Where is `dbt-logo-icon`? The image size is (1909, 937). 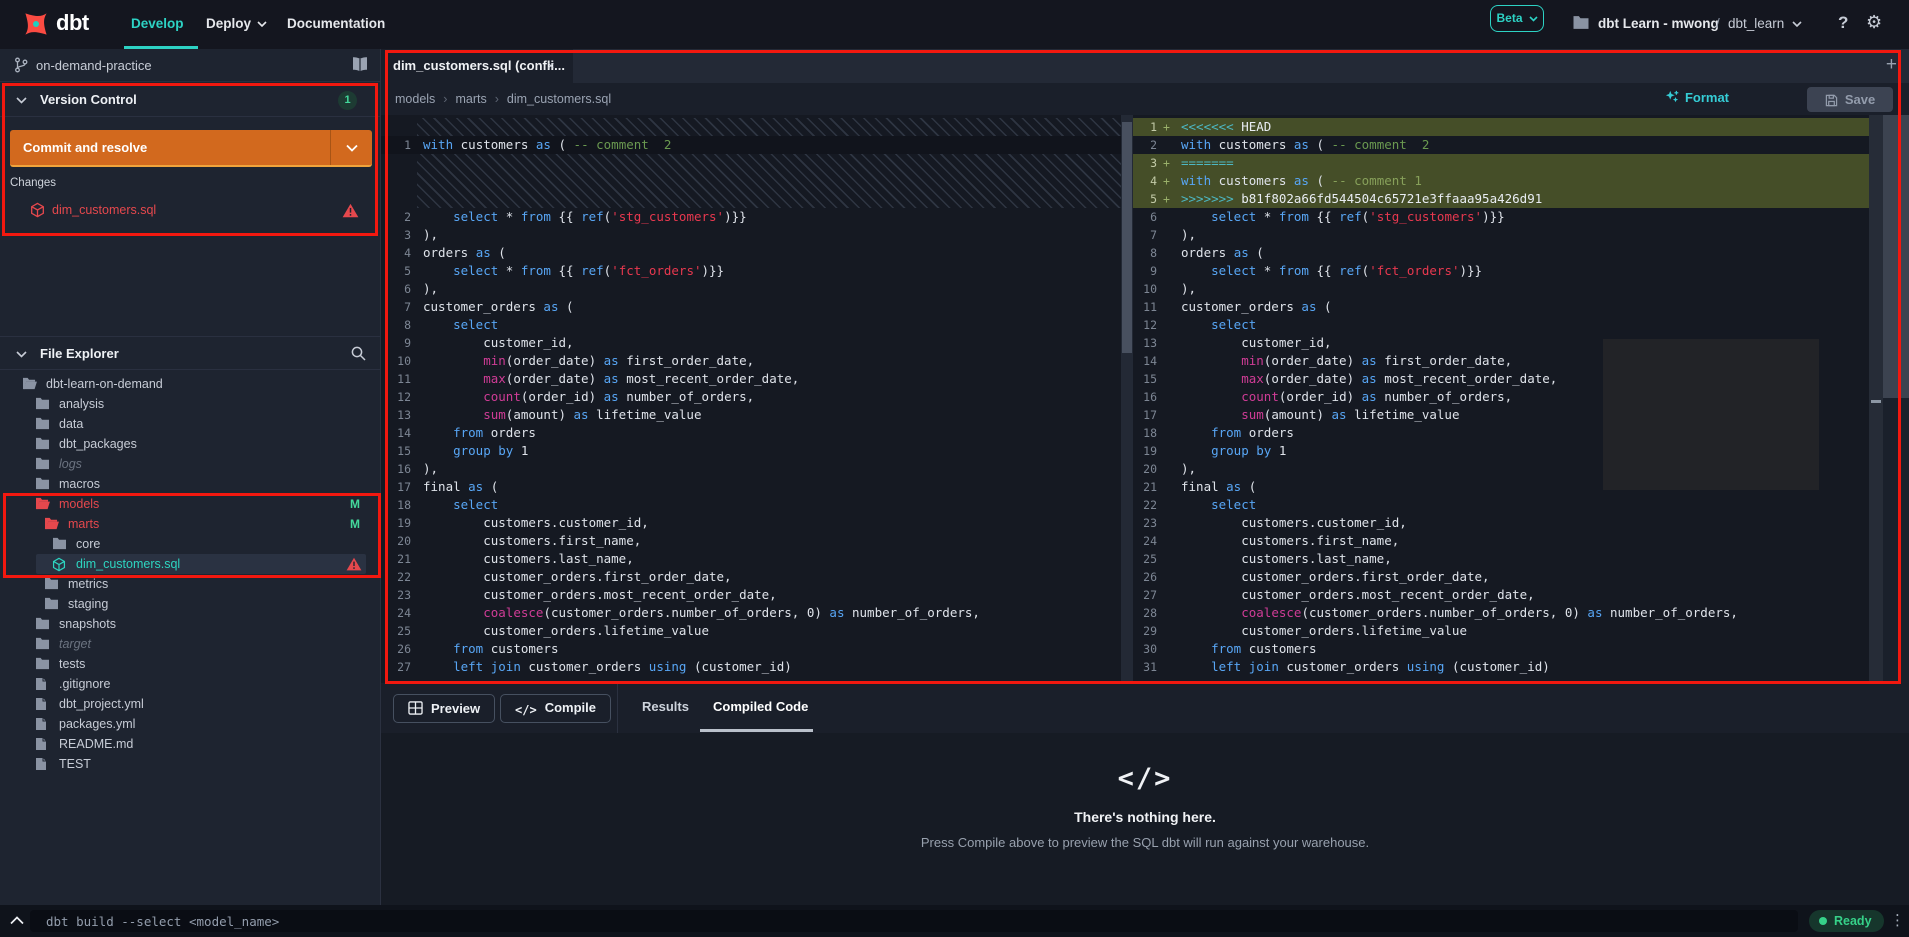
dbt-logo-icon is located at coordinates (36, 24).